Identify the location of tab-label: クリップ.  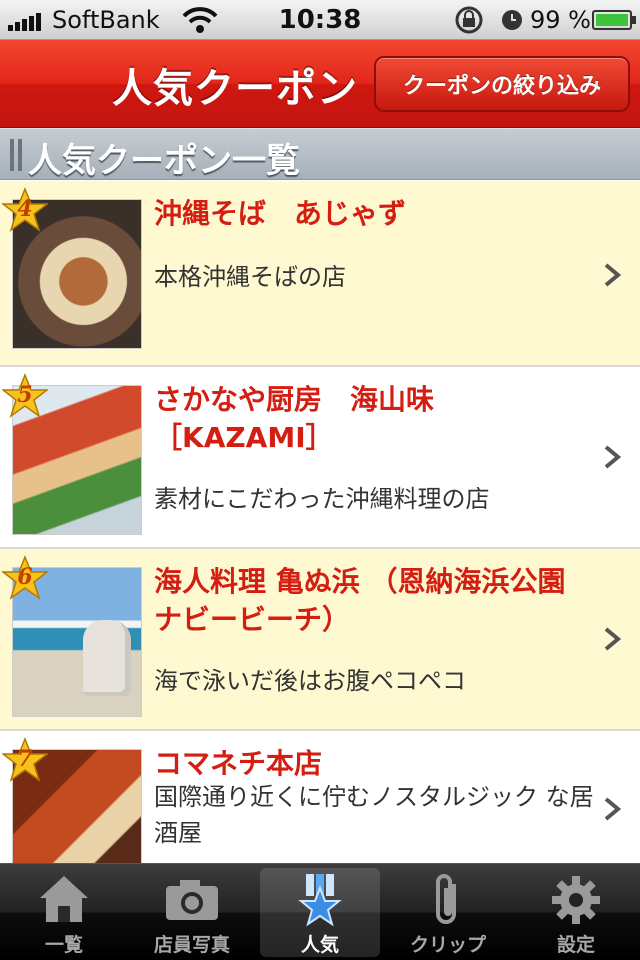
(447, 945).